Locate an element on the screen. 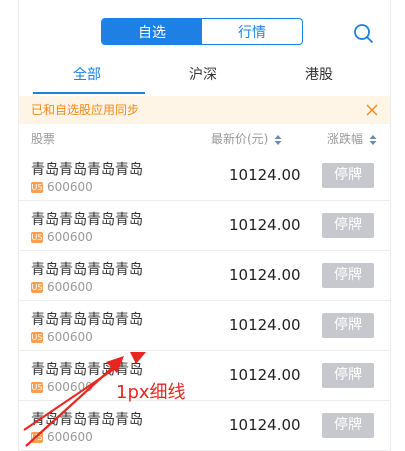 This screenshot has width=405, height=451. active-tab-underline is located at coordinates (89, 93).